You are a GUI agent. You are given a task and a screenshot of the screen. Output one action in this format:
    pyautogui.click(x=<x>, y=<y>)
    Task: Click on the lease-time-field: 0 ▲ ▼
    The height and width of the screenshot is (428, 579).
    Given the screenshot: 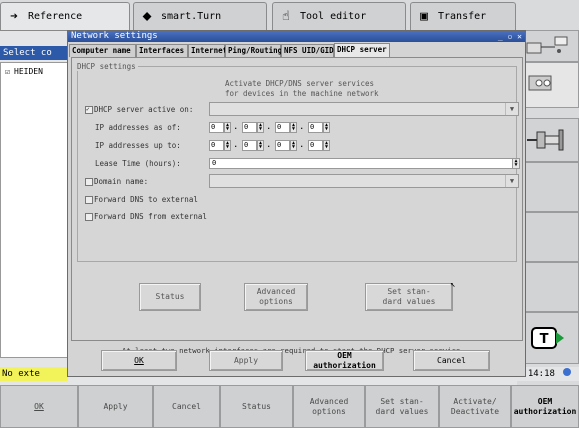 What is the action you would take?
    pyautogui.click(x=364, y=163)
    